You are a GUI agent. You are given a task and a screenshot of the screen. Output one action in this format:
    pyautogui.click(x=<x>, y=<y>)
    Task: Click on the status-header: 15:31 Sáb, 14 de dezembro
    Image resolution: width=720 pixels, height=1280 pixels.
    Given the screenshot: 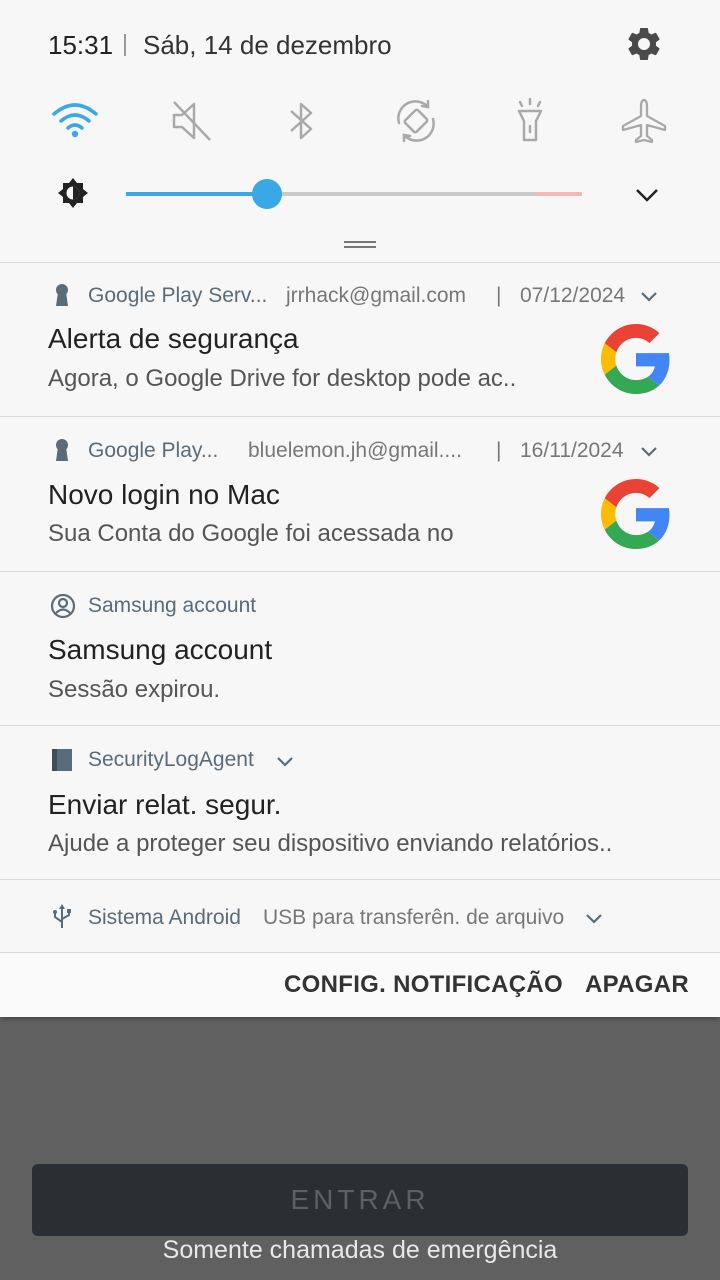 What is the action you would take?
    pyautogui.click(x=360, y=45)
    